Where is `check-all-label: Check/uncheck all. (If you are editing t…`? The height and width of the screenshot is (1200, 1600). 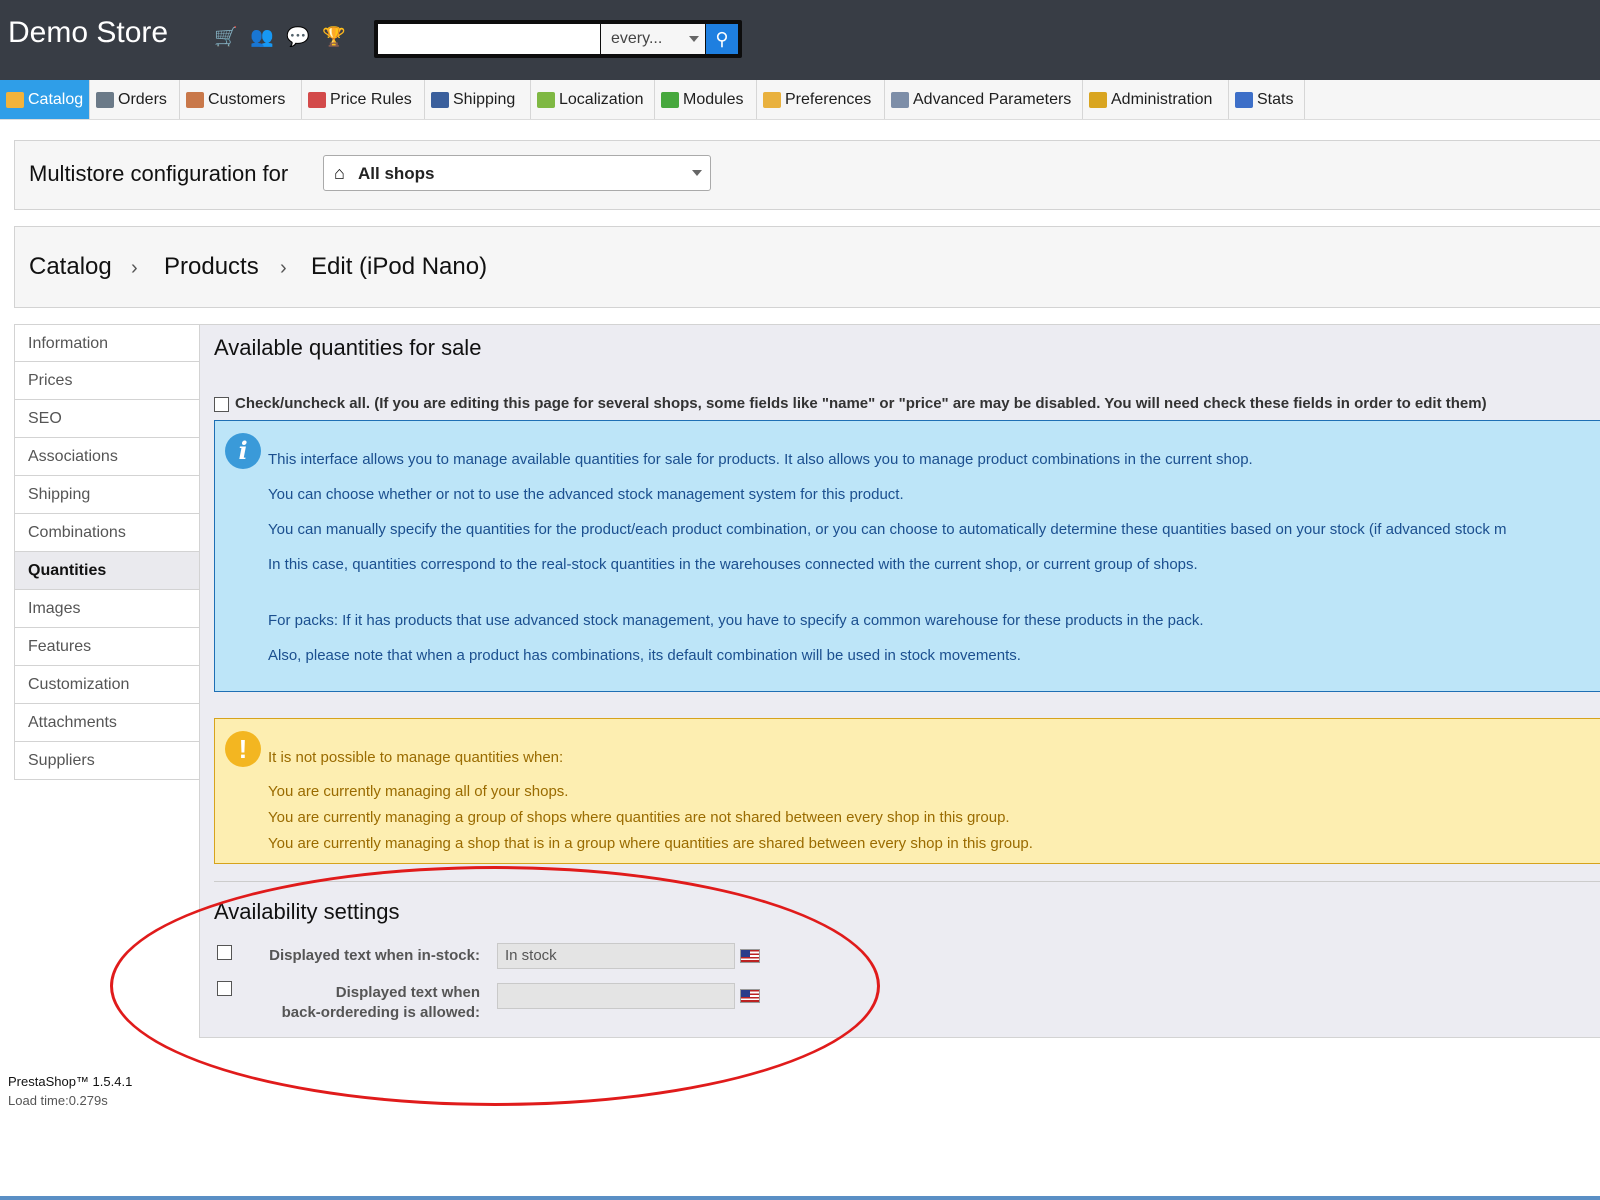 check-all-label: Check/uncheck all. (If you are editing t… is located at coordinates (861, 403).